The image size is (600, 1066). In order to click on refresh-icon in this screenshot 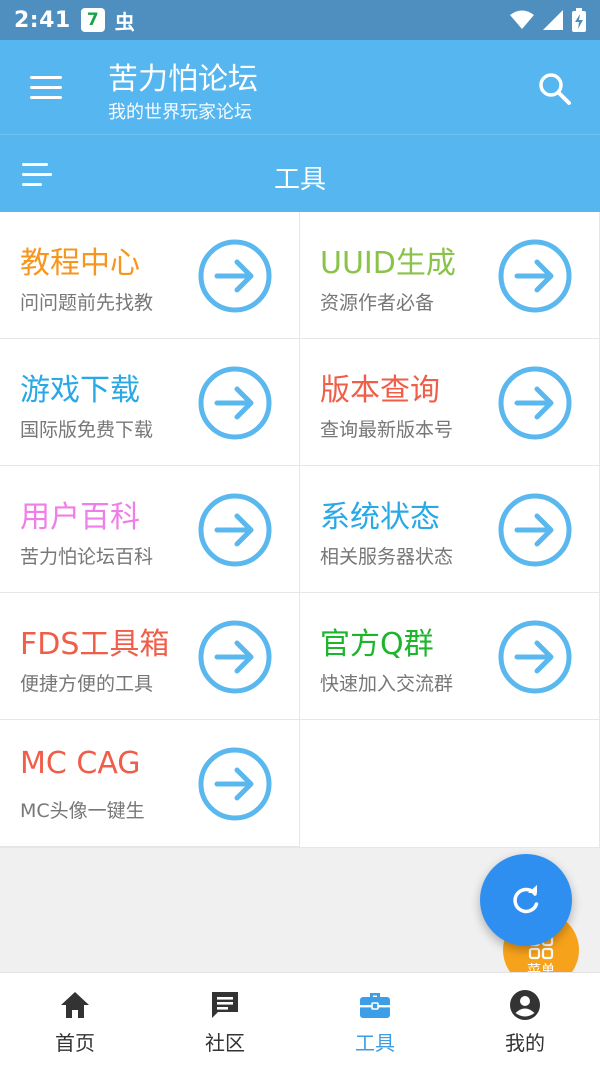, I will do `click(526, 899)`.